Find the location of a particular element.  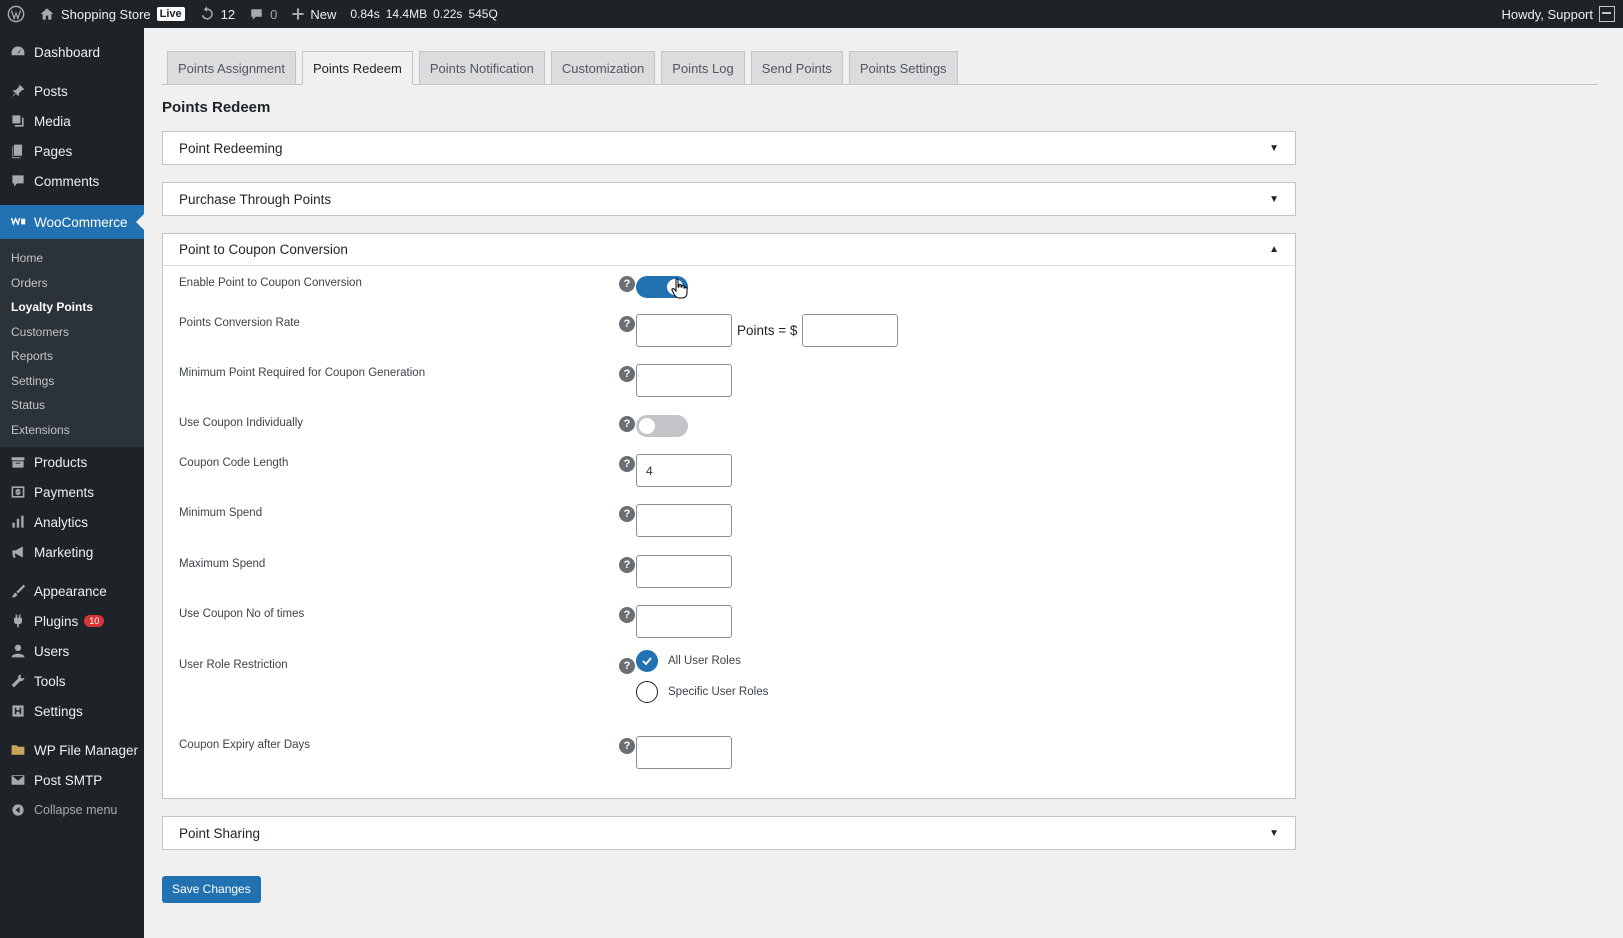

collapse-menu-button: Collapse menu is located at coordinates (72, 810).